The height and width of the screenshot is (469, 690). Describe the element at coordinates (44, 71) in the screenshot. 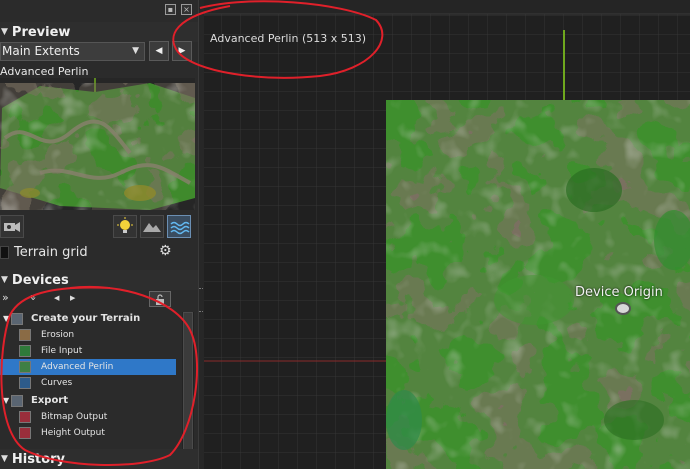

I see `preview-device-label: Advanced Perlin` at that location.